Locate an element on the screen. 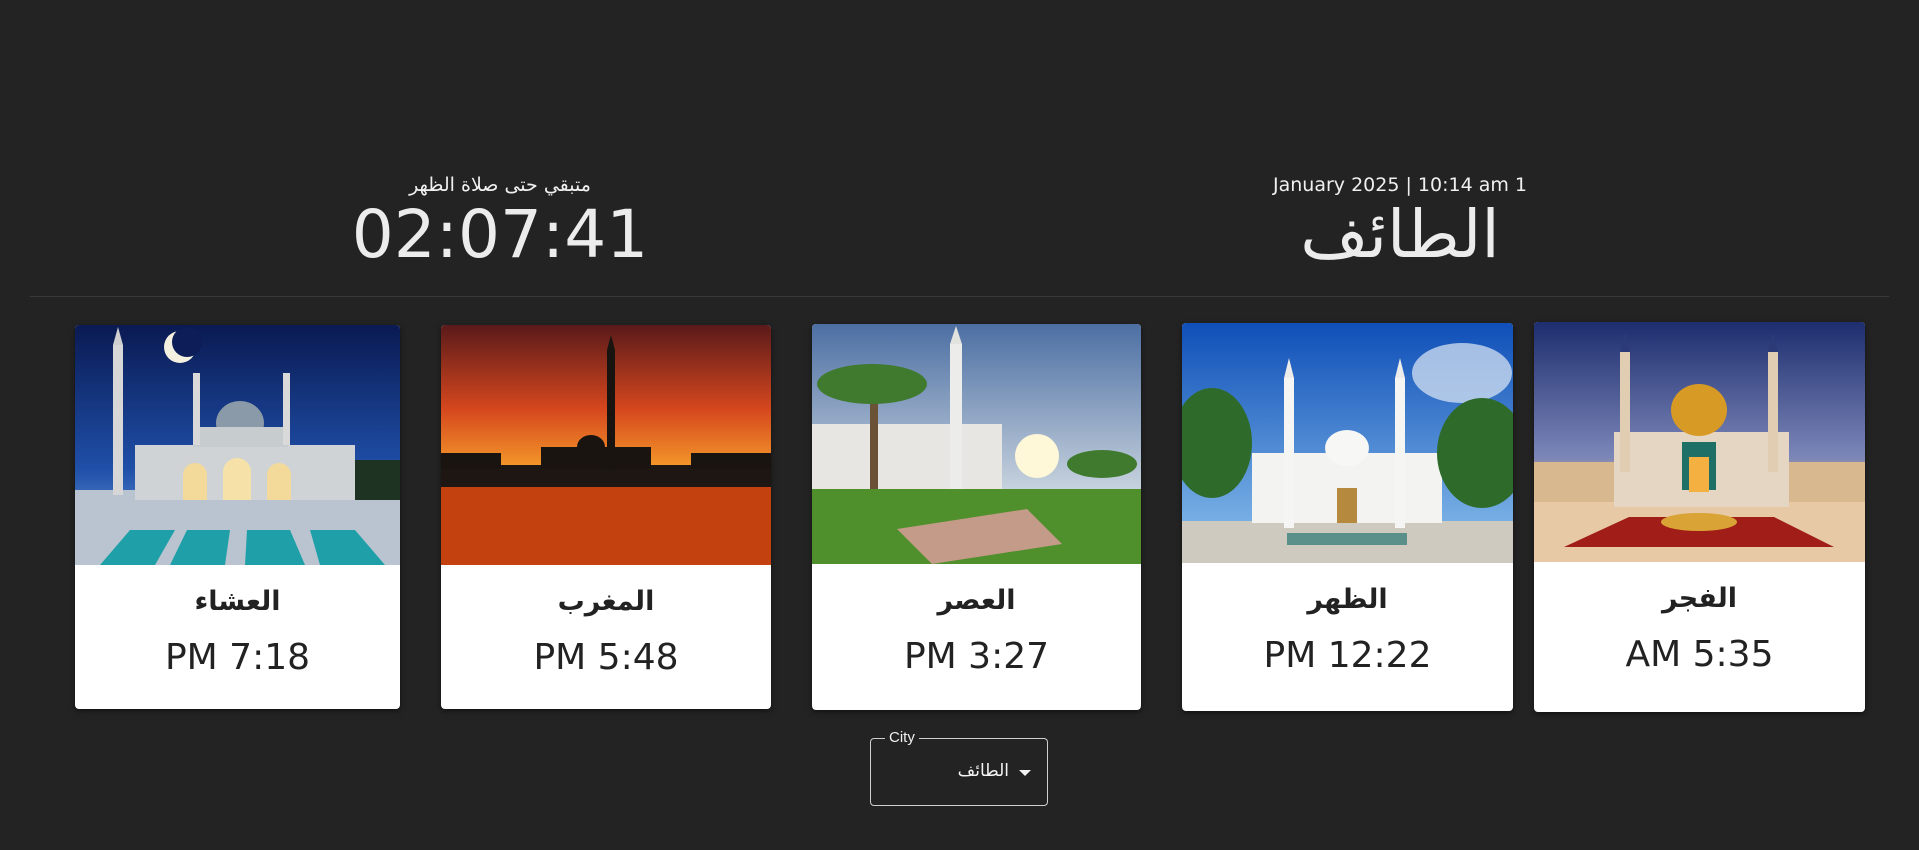  prayer-name: العصر is located at coordinates (976, 600).